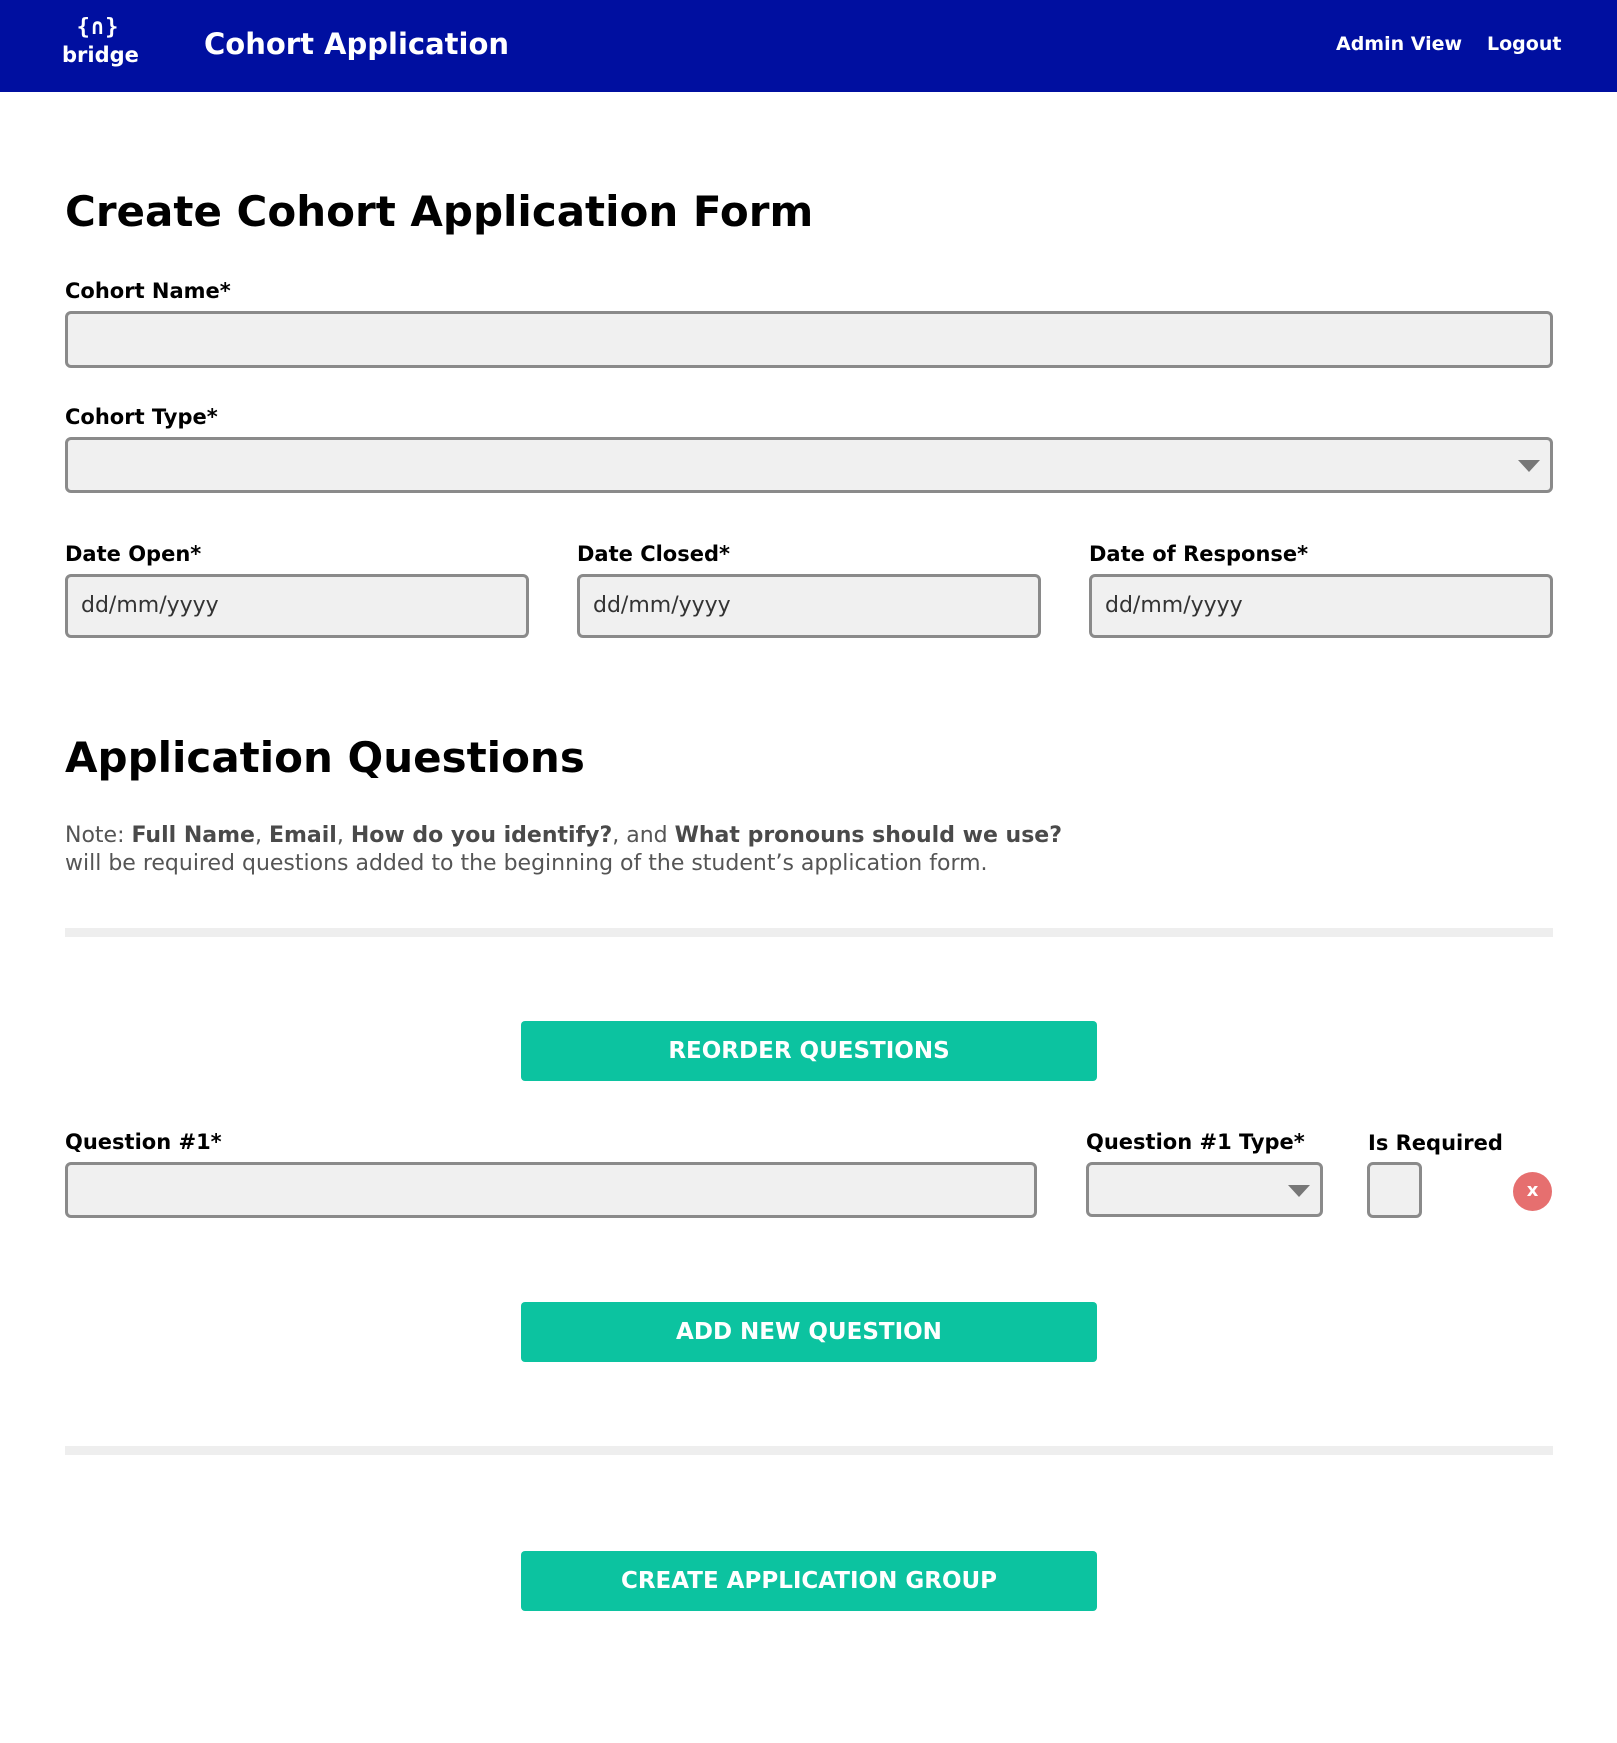 Image resolution: width=1617 pixels, height=1743 pixels. I want to click on bridge-logo: {∩} bridge, so click(100, 43).